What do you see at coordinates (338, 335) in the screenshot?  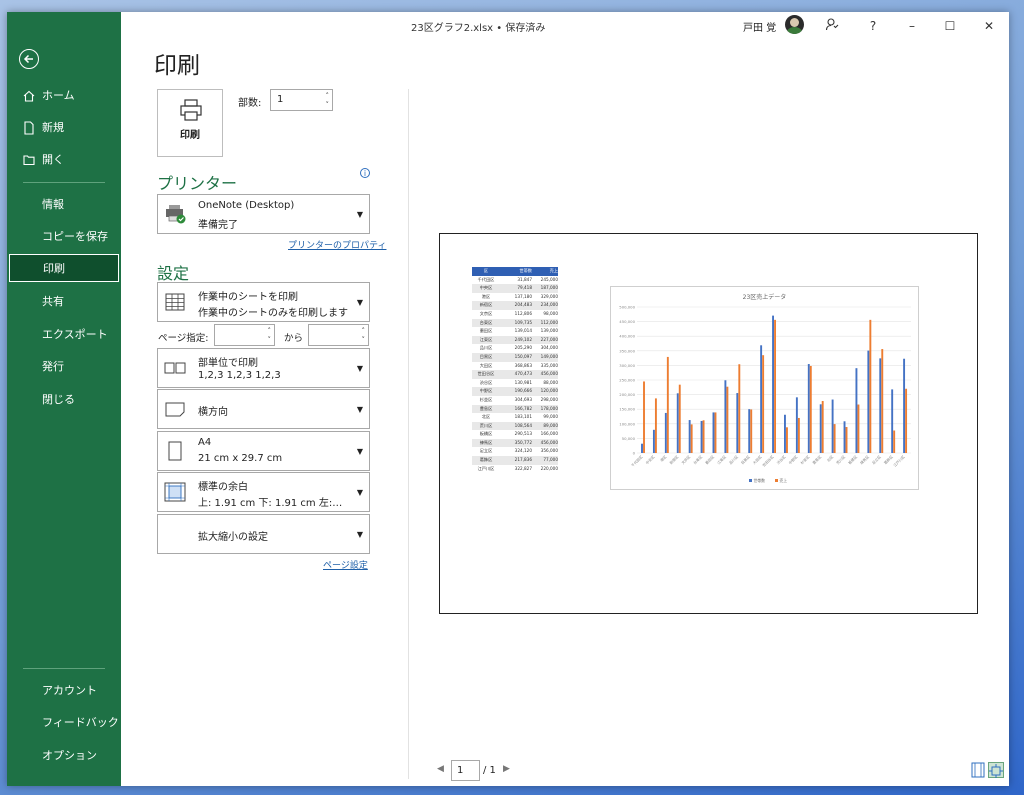 I see `pages-to-input: ˄ ˅` at bounding box center [338, 335].